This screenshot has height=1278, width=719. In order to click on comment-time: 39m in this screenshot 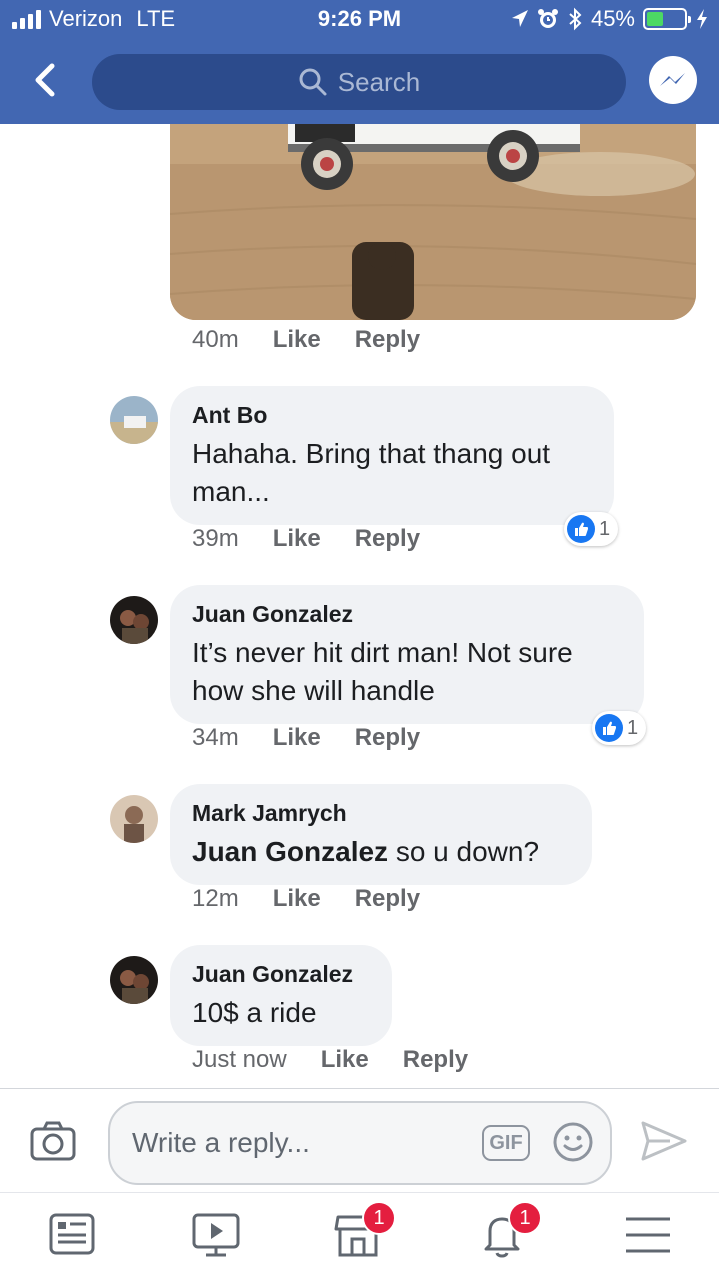, I will do `click(215, 538)`.